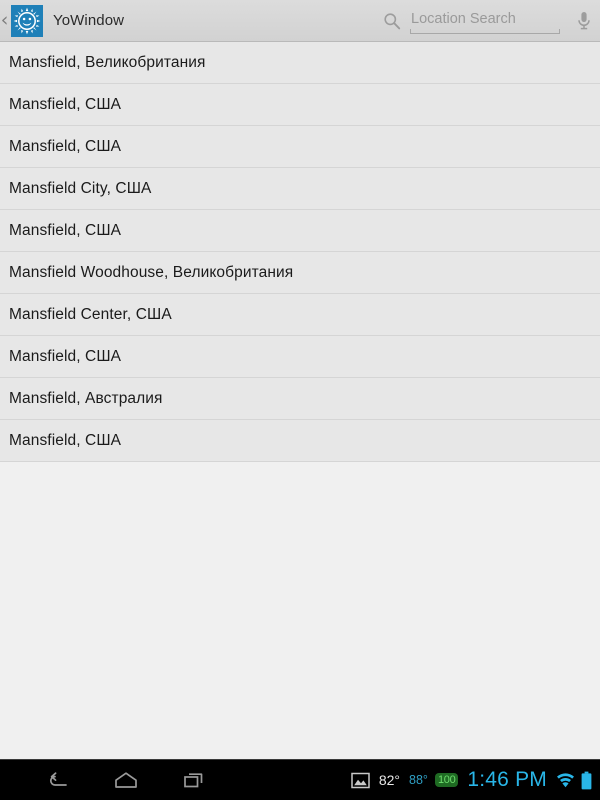  I want to click on screenshot-image-icon, so click(360, 780).